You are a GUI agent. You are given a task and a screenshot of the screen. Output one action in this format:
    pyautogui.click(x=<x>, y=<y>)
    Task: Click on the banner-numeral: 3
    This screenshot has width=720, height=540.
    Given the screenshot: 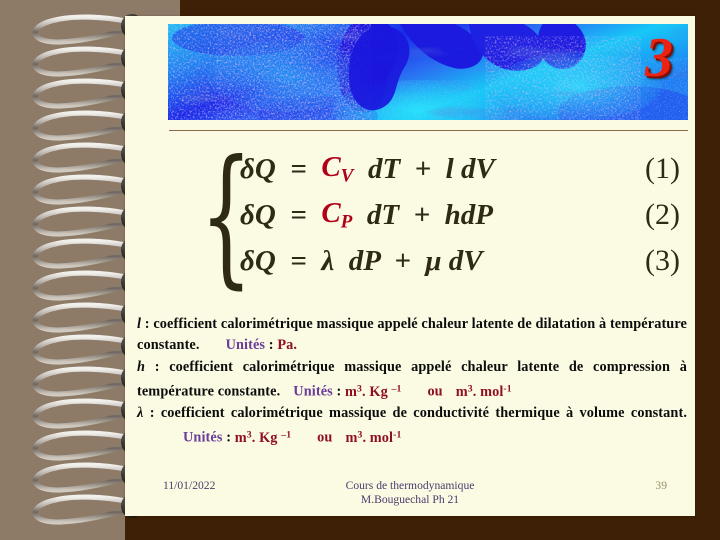 What is the action you would take?
    pyautogui.click(x=659, y=58)
    